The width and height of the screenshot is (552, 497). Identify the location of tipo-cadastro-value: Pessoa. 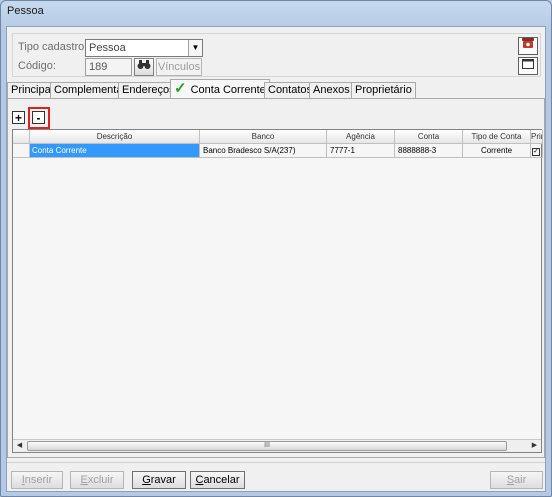
(107, 48).